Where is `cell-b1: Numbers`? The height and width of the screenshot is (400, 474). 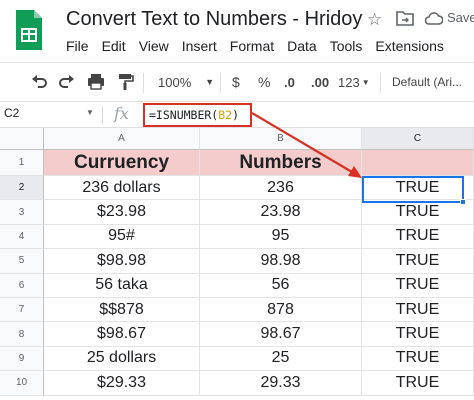 cell-b1: Numbers is located at coordinates (281, 163).